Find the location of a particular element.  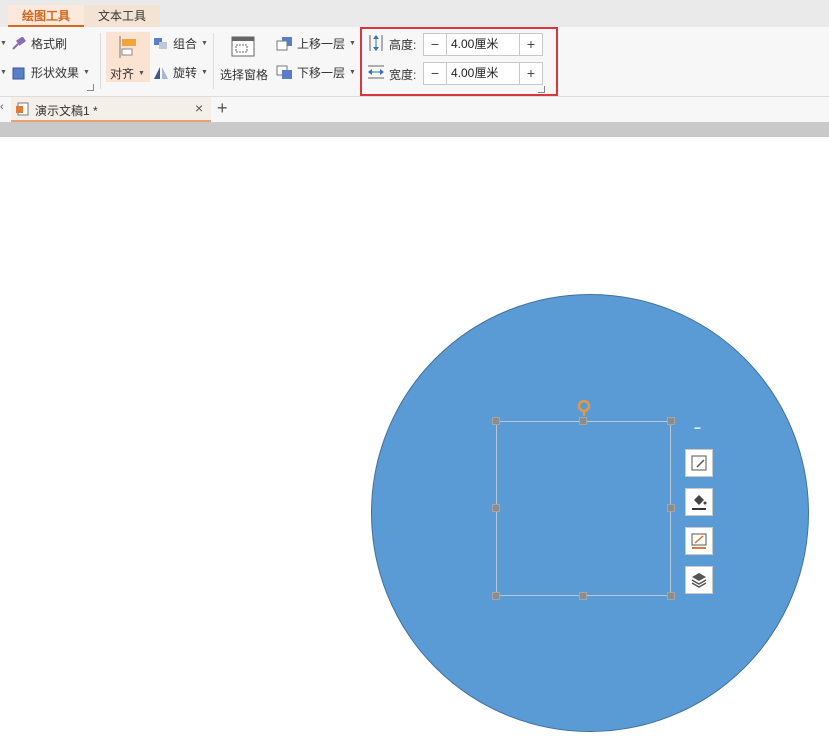

shape-effects-label: 形状效果 is located at coordinates (54, 73).